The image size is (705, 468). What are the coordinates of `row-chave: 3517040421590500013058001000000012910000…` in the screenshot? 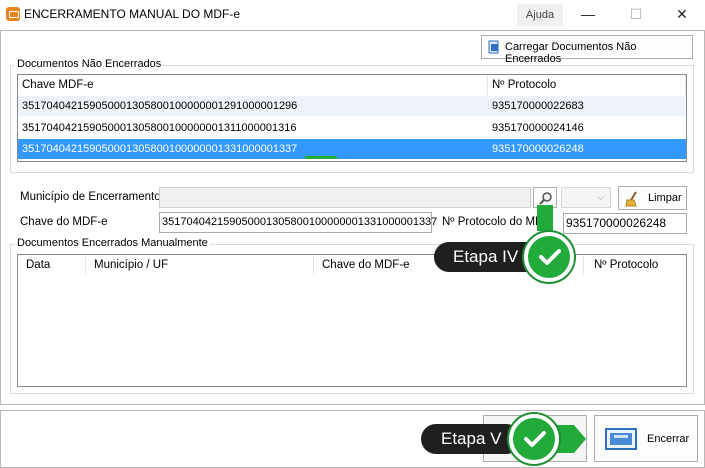 It's located at (160, 106).